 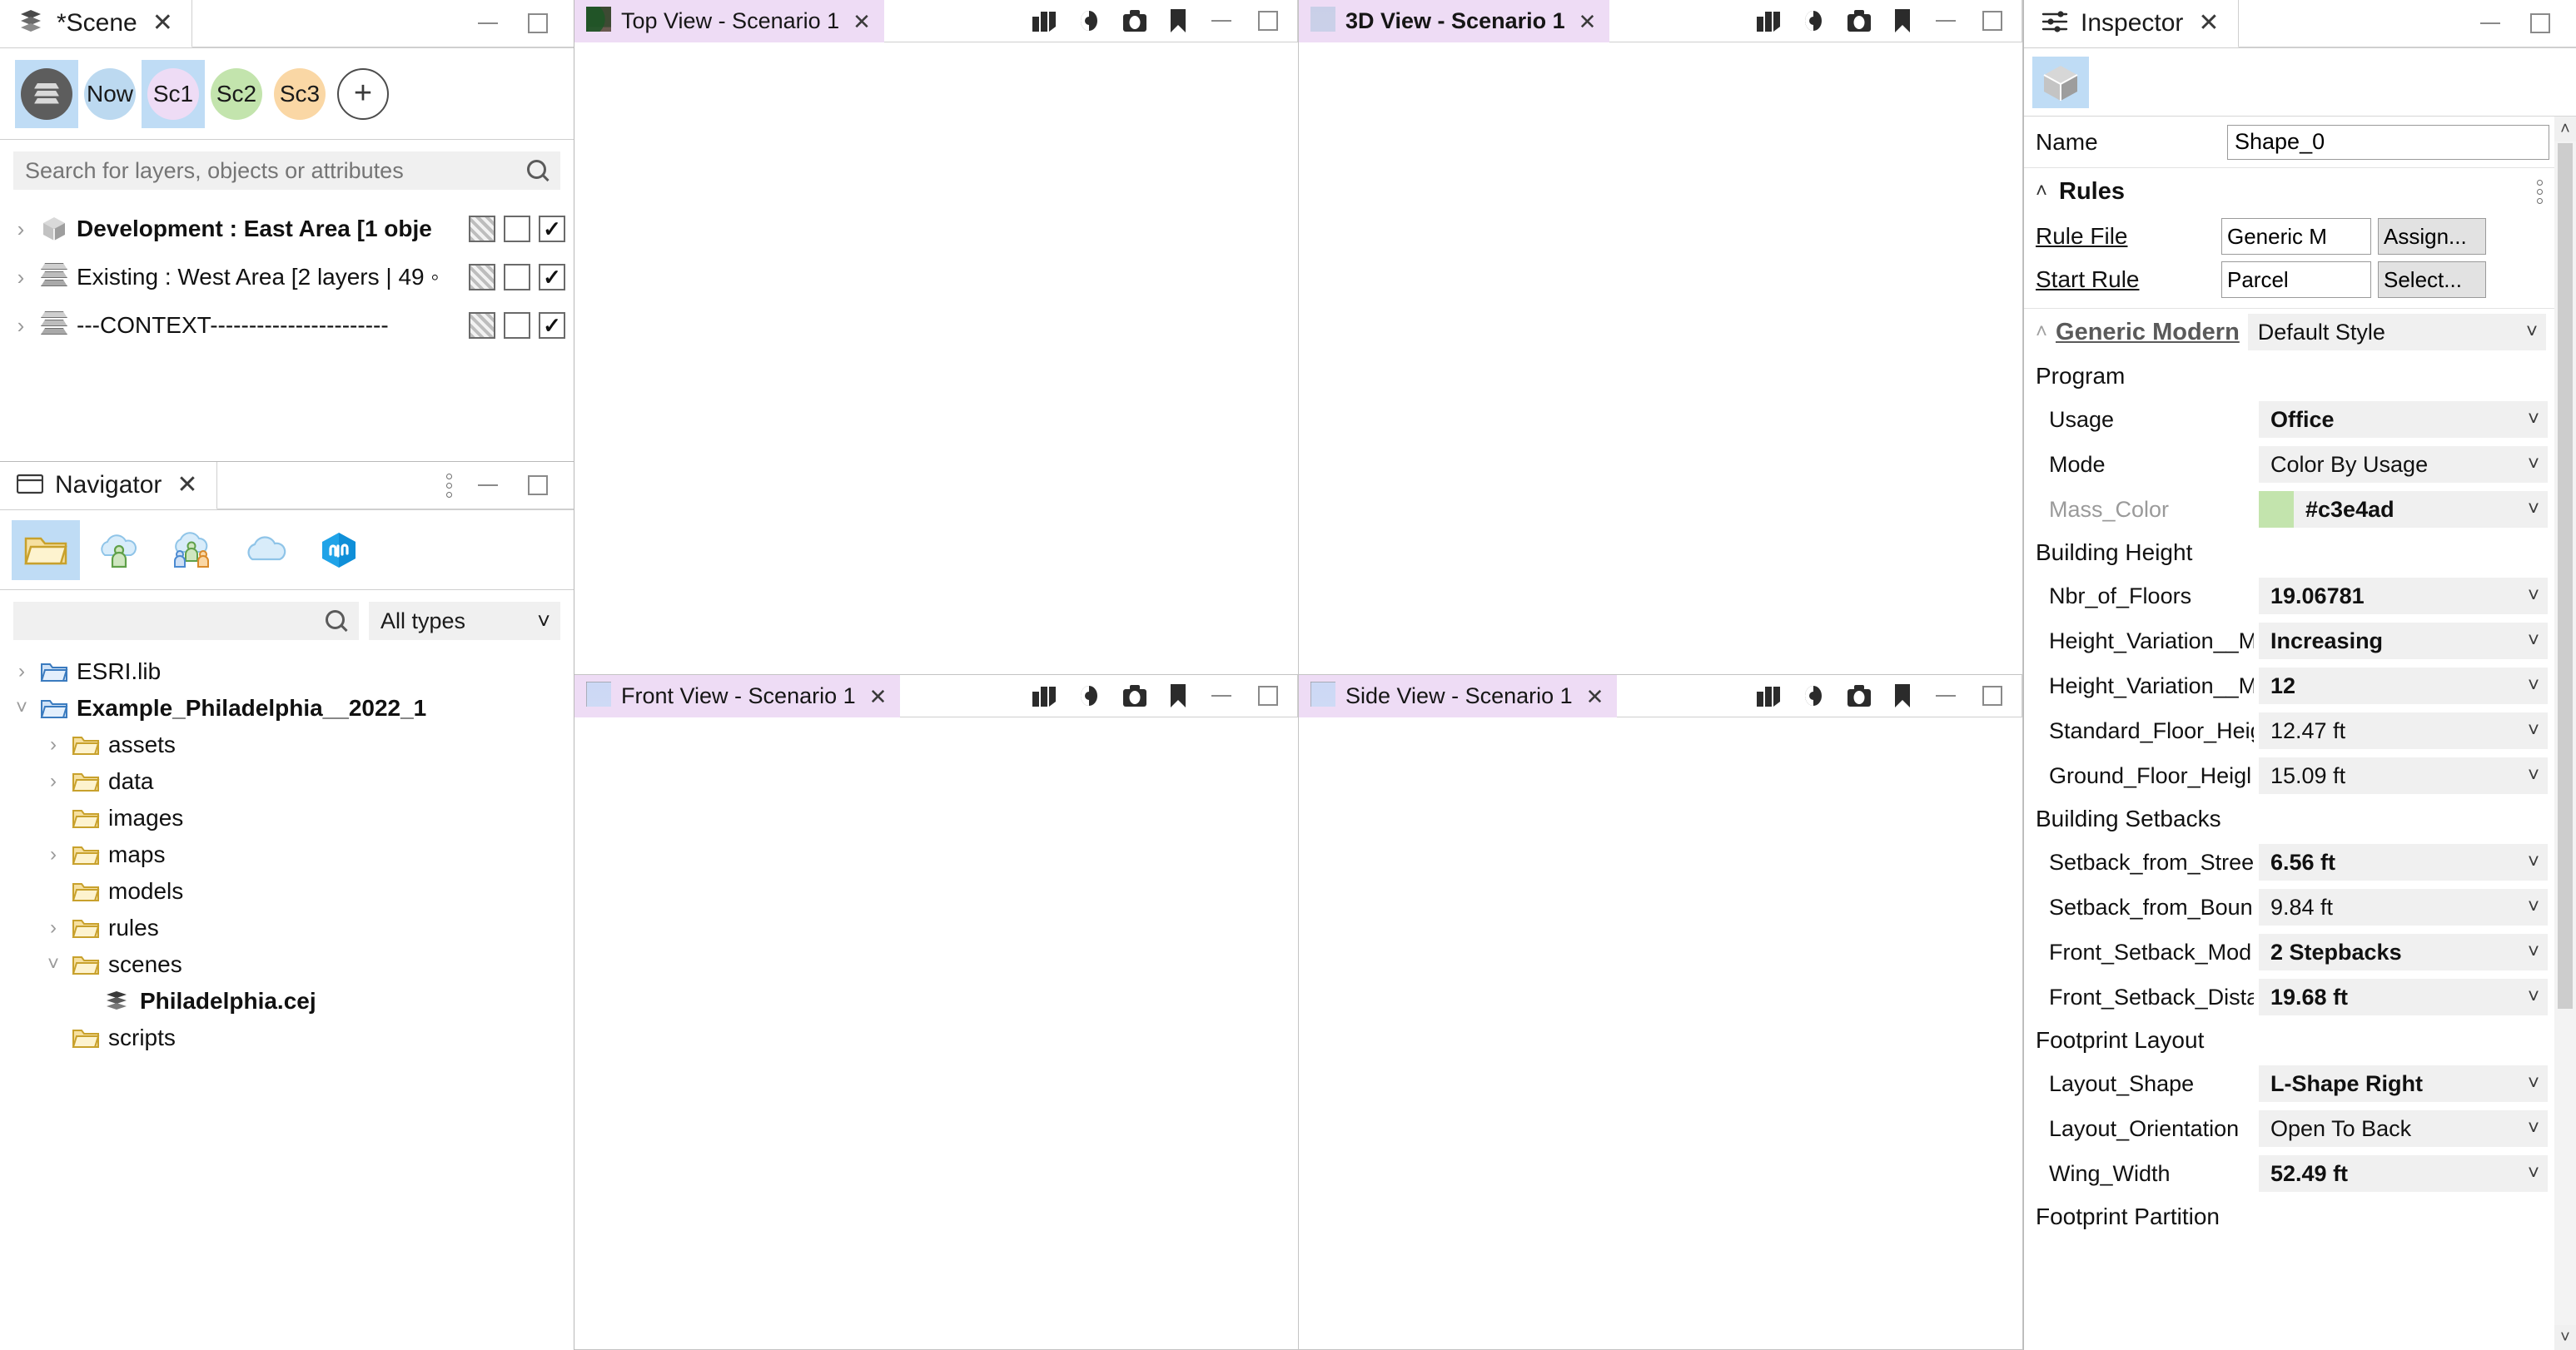 What do you see at coordinates (2403, 641) in the screenshot?
I see `attribute-value-select: Increasing ˅` at bounding box center [2403, 641].